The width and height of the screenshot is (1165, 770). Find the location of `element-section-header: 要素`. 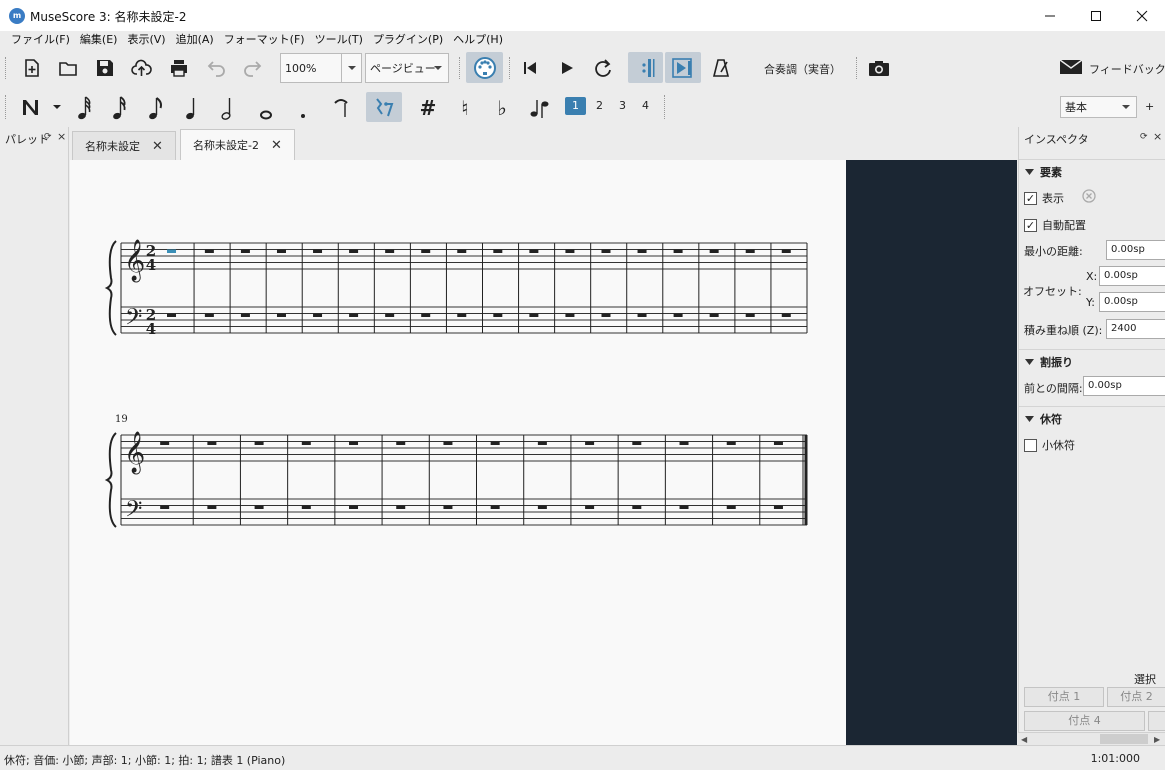

element-section-header: 要素 is located at coordinates (1043, 172).